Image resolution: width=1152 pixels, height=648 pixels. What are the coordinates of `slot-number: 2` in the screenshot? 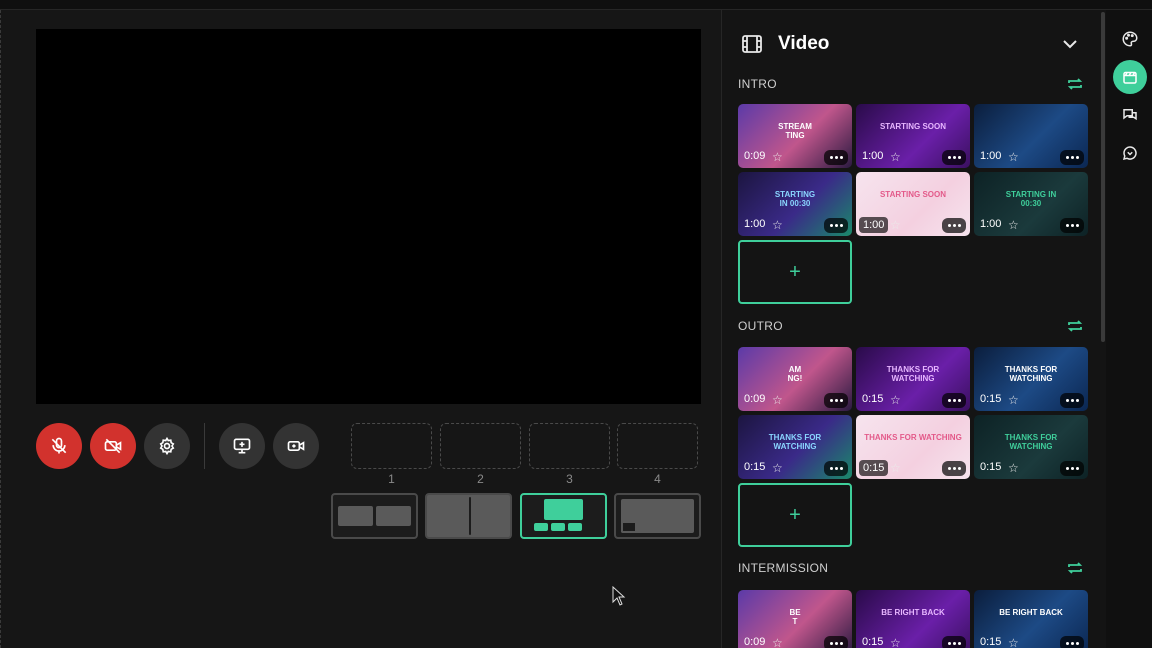 It's located at (480, 479).